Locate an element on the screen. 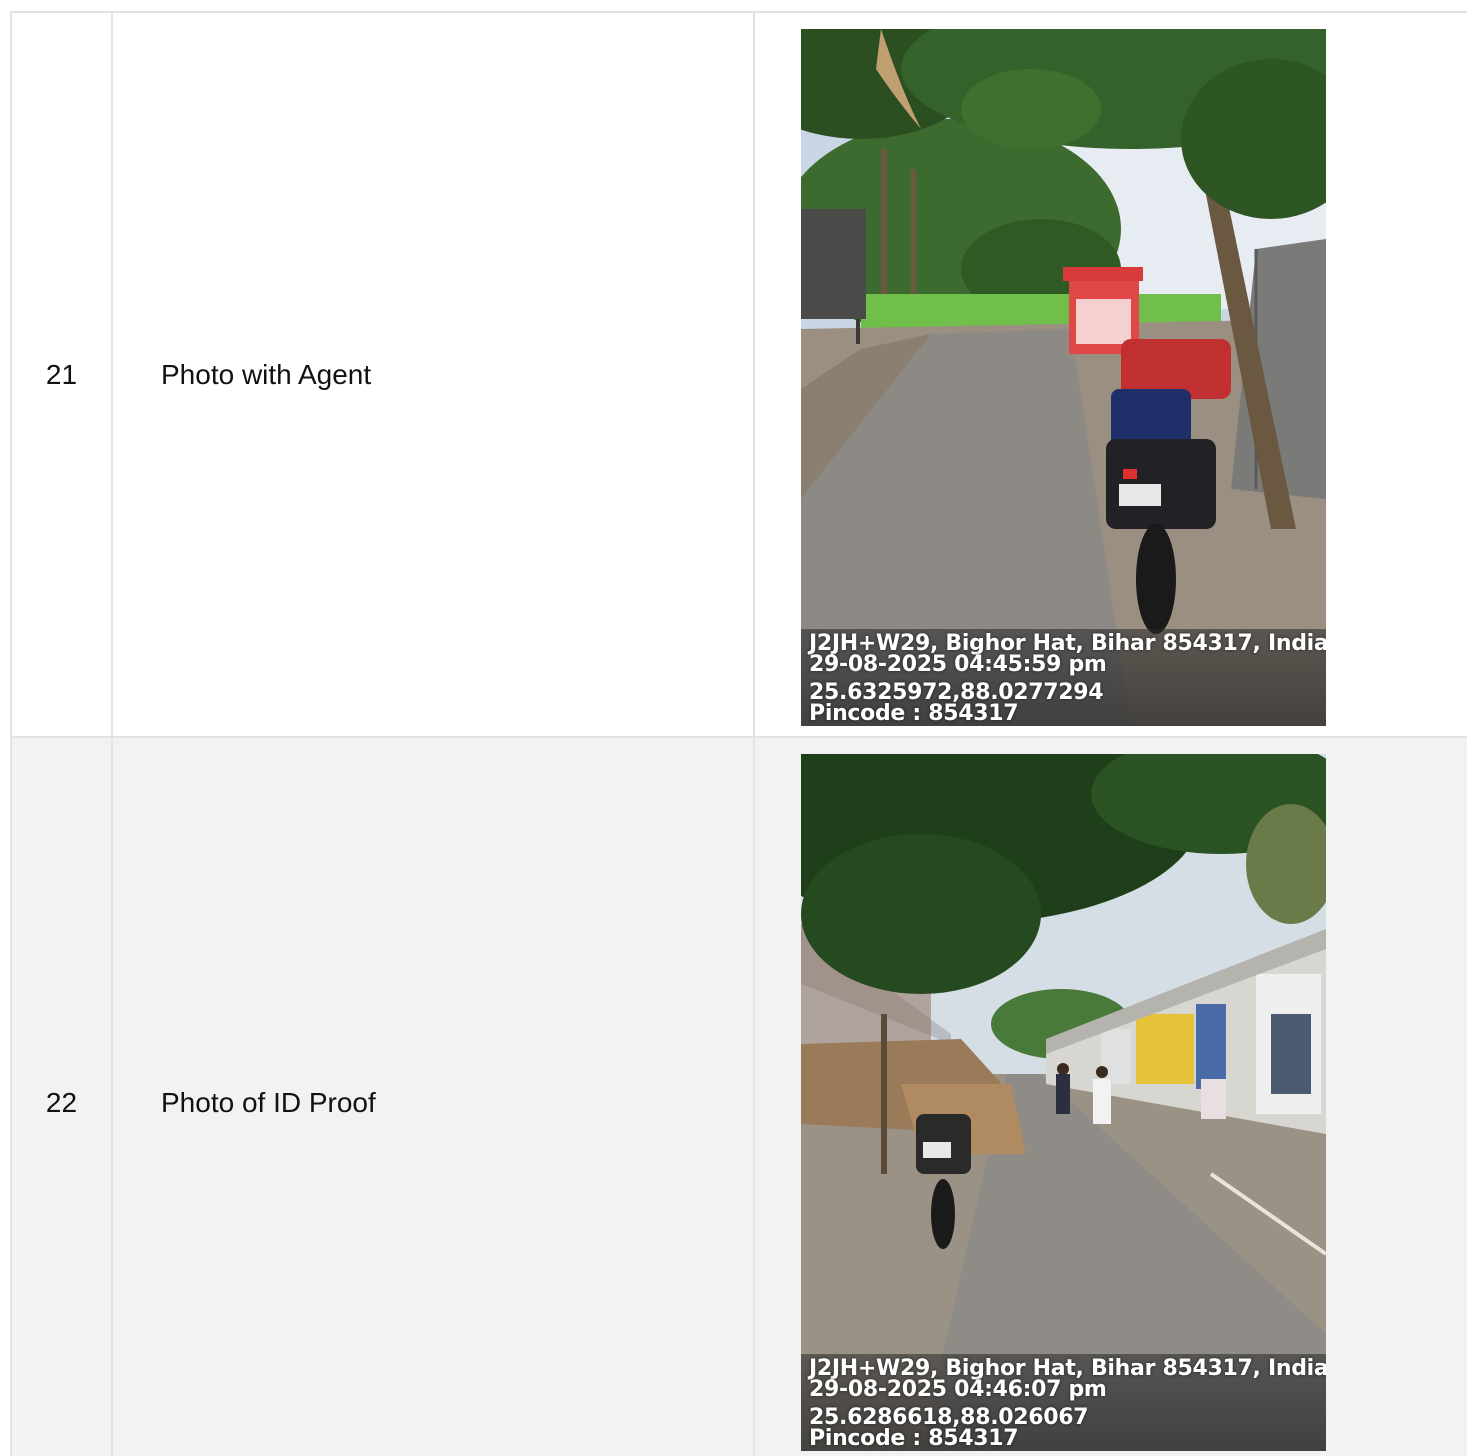 This screenshot has width=1467, height=1456. row-number: 22 is located at coordinates (61, 1096).